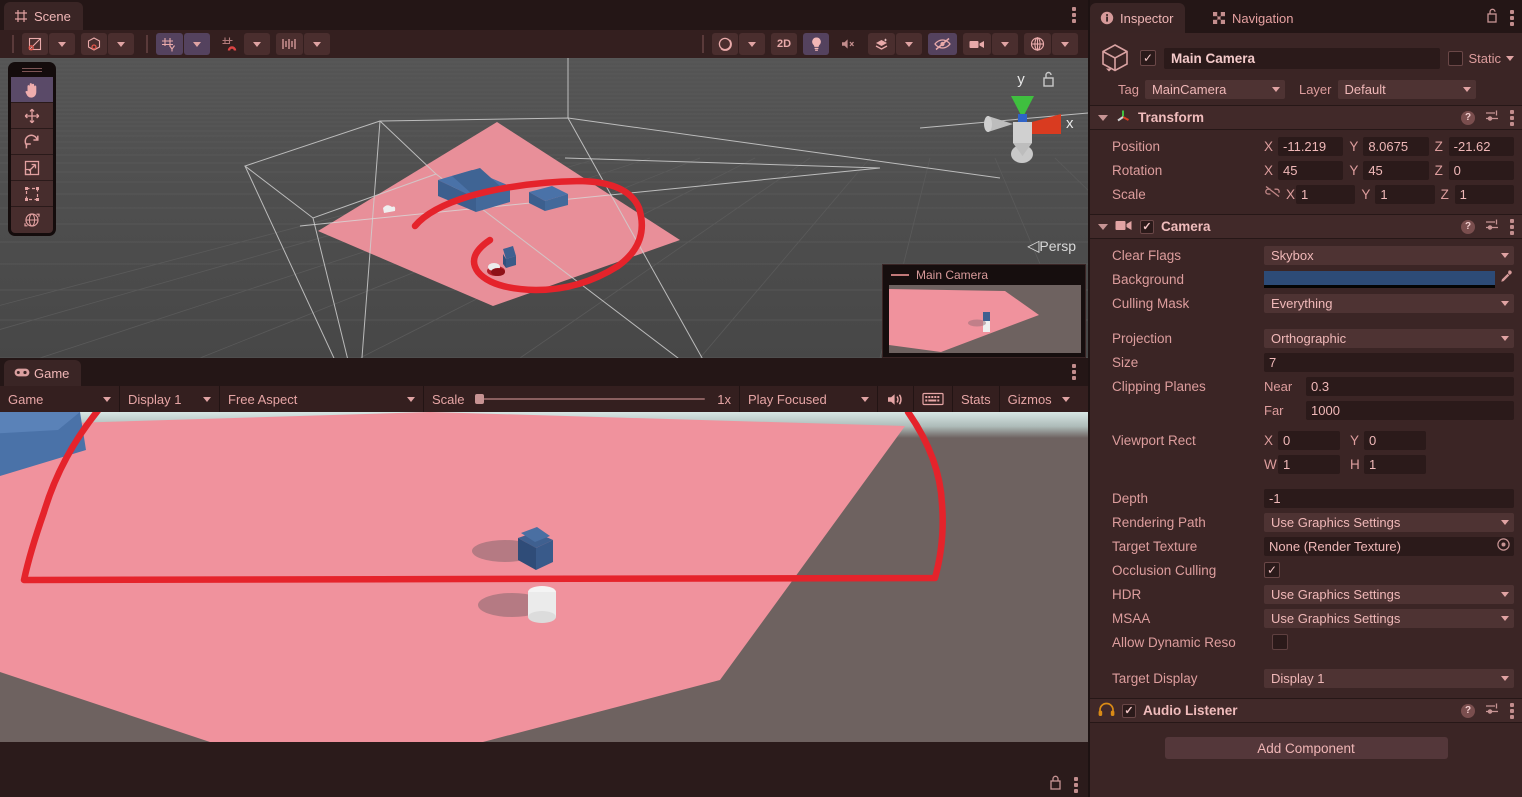  I want to click on gizmos-toggle, so click(1037, 44).